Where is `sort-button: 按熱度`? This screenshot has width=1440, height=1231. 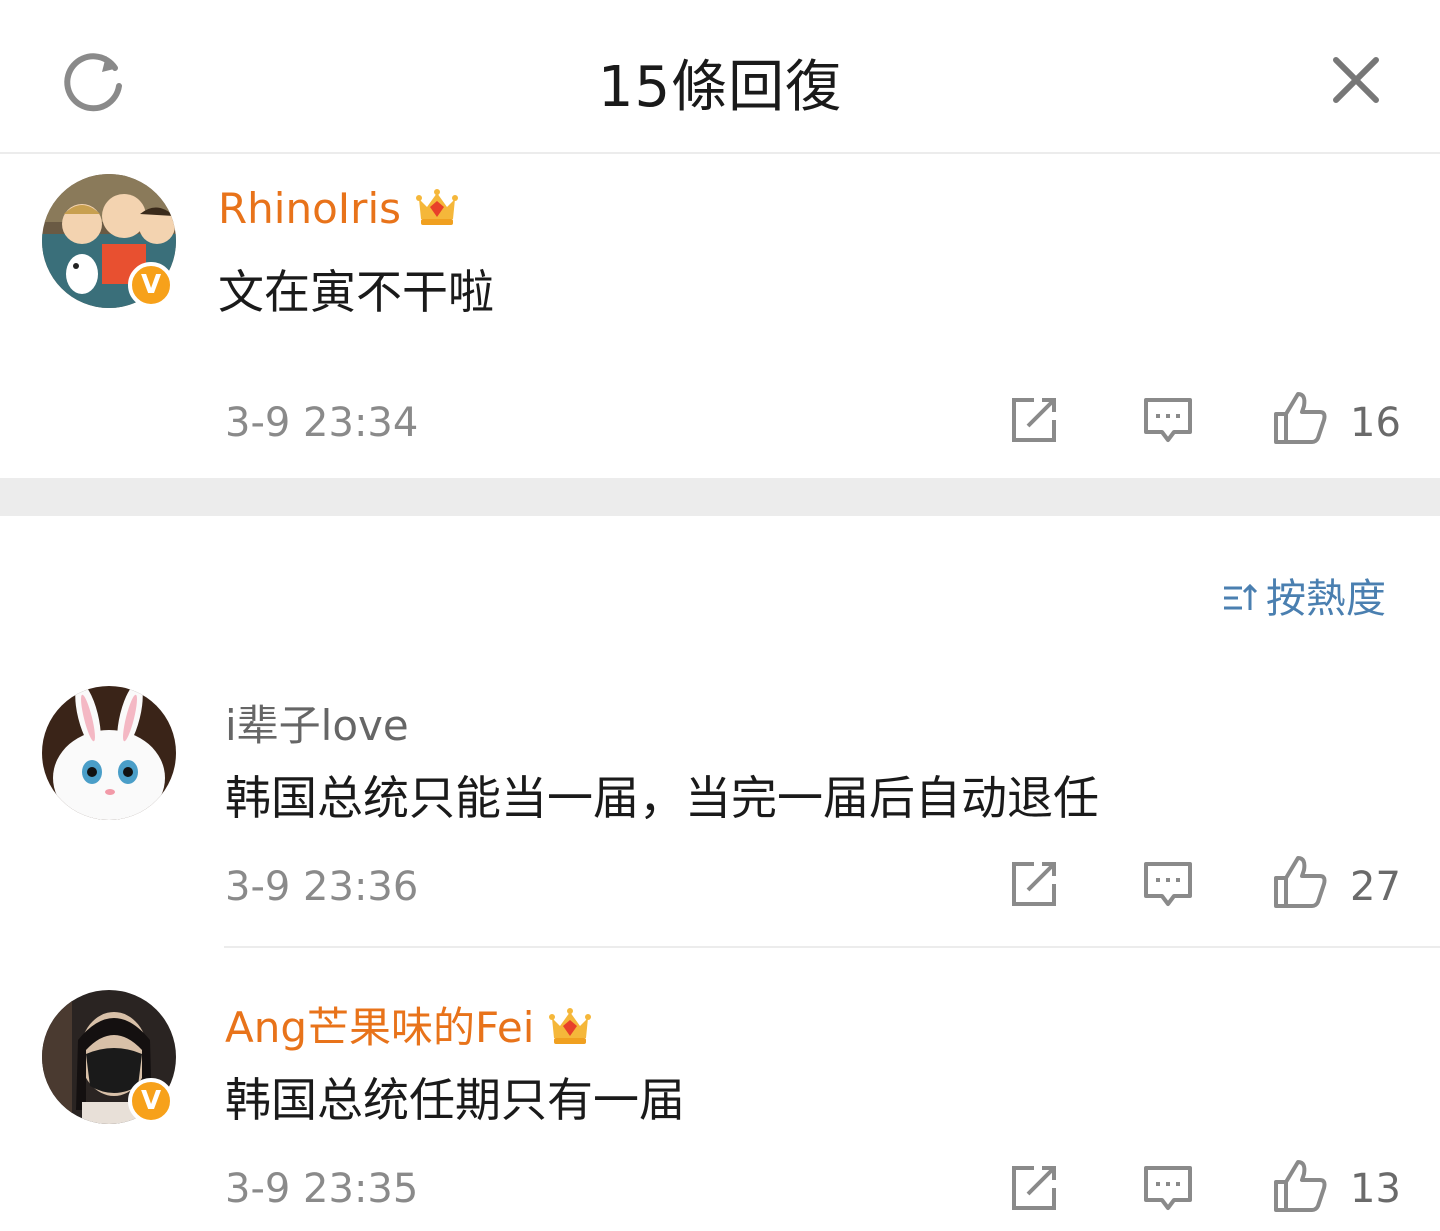
sort-button: 按熱度 is located at coordinates (1304, 595).